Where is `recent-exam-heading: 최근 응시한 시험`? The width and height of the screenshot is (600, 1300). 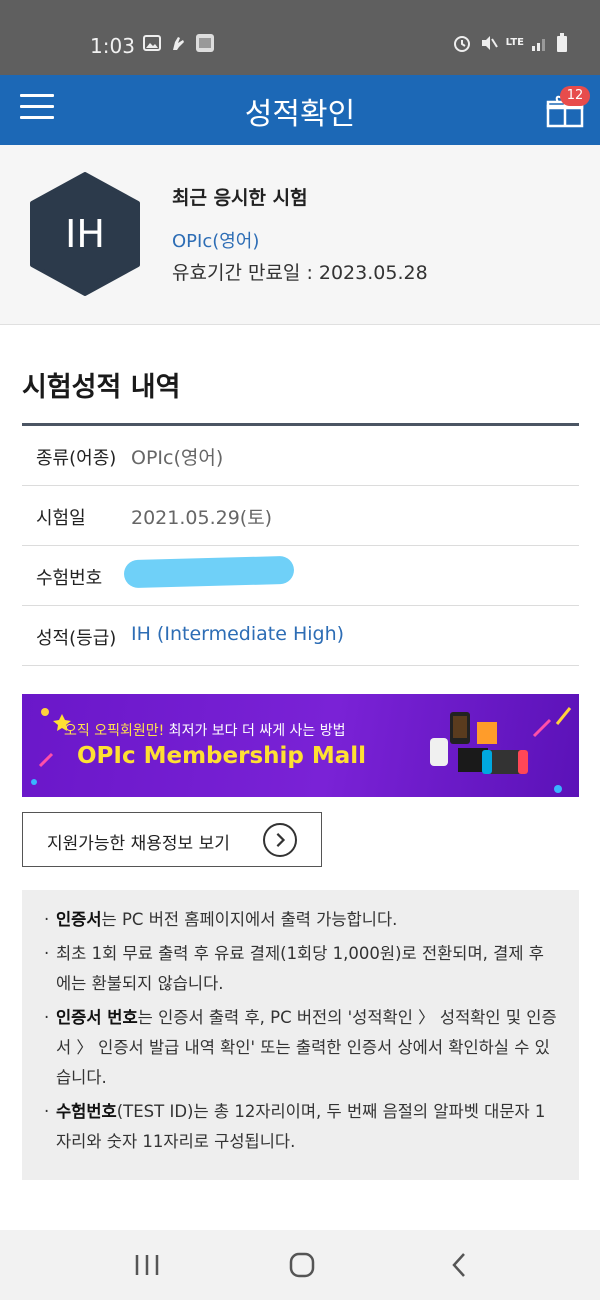
recent-exam-heading: 최근 응시한 시험 is located at coordinates (240, 198).